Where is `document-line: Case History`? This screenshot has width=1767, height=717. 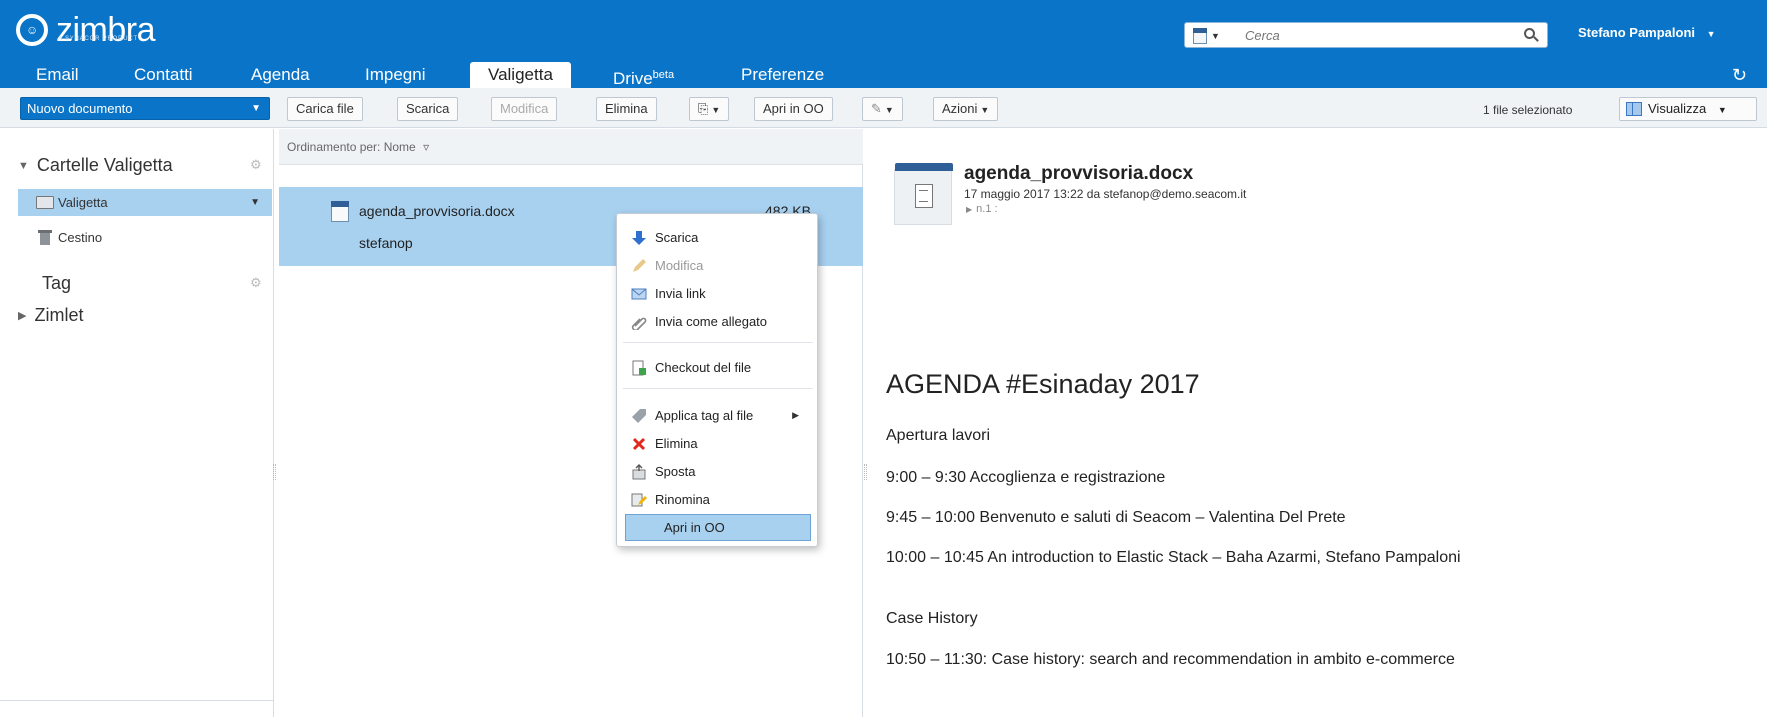
document-line: Case History is located at coordinates (932, 618).